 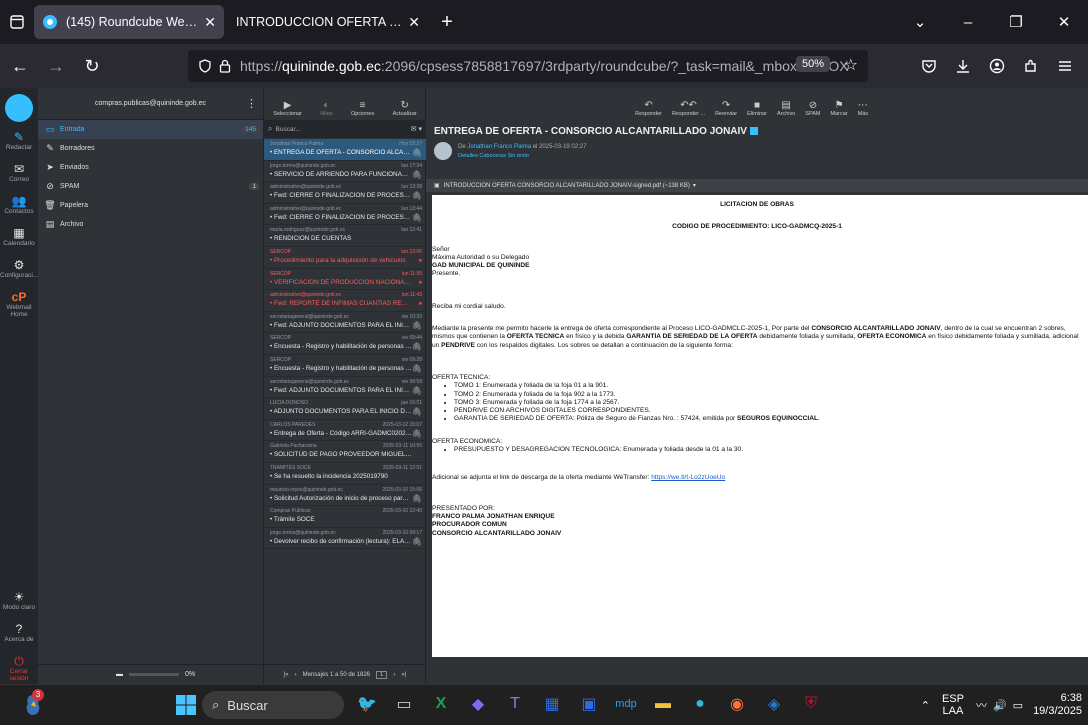 I want to click on antivirus-icon: ⛨, so click(x=811, y=704).